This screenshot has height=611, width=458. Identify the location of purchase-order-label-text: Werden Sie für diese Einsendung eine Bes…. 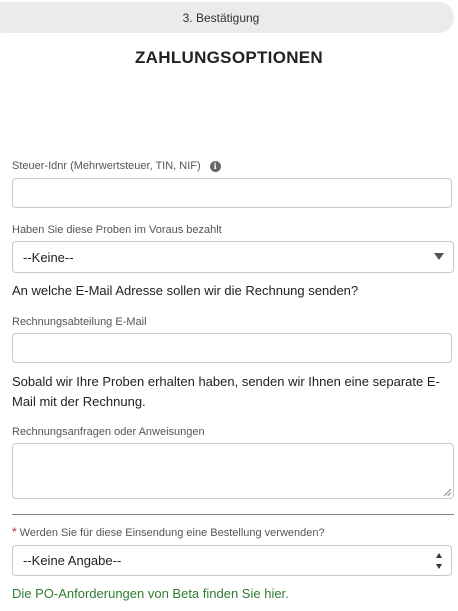
(172, 533).